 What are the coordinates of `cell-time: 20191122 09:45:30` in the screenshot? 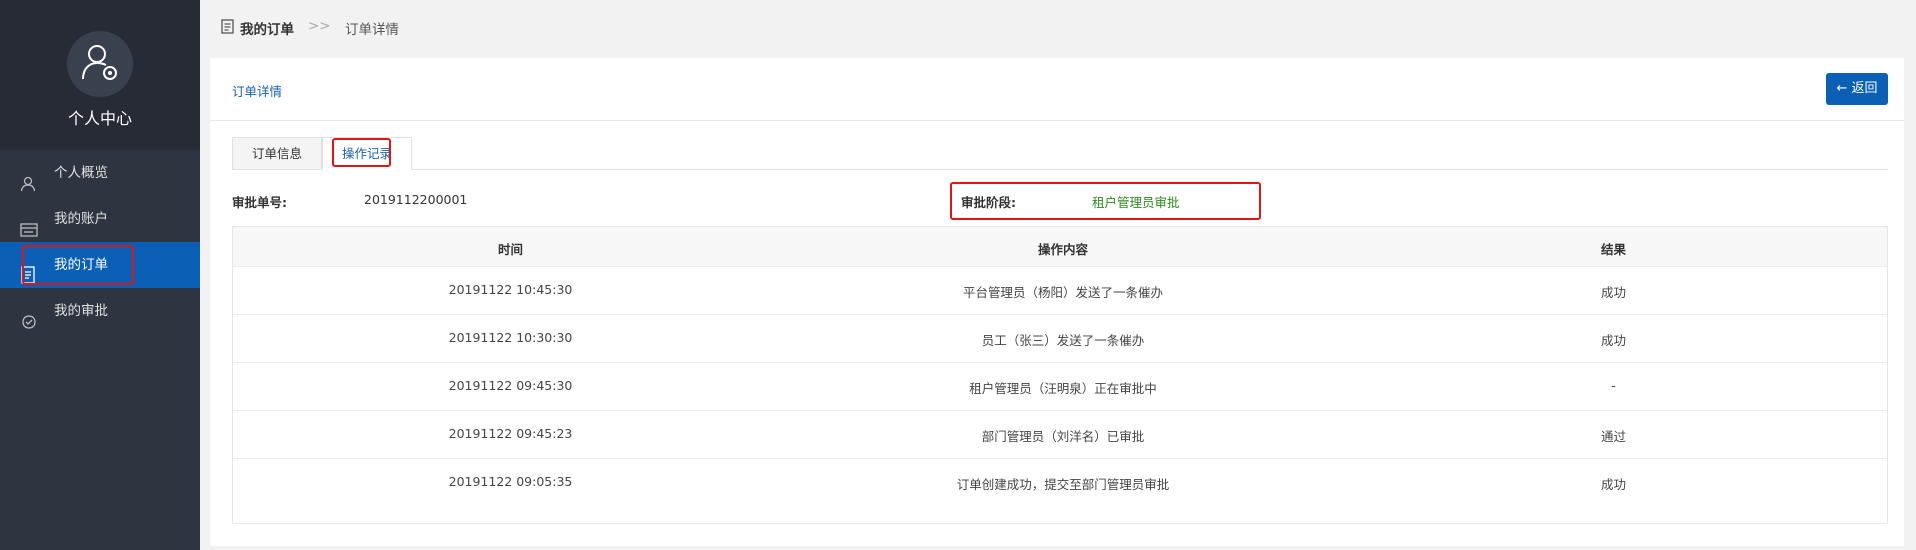 It's located at (510, 385).